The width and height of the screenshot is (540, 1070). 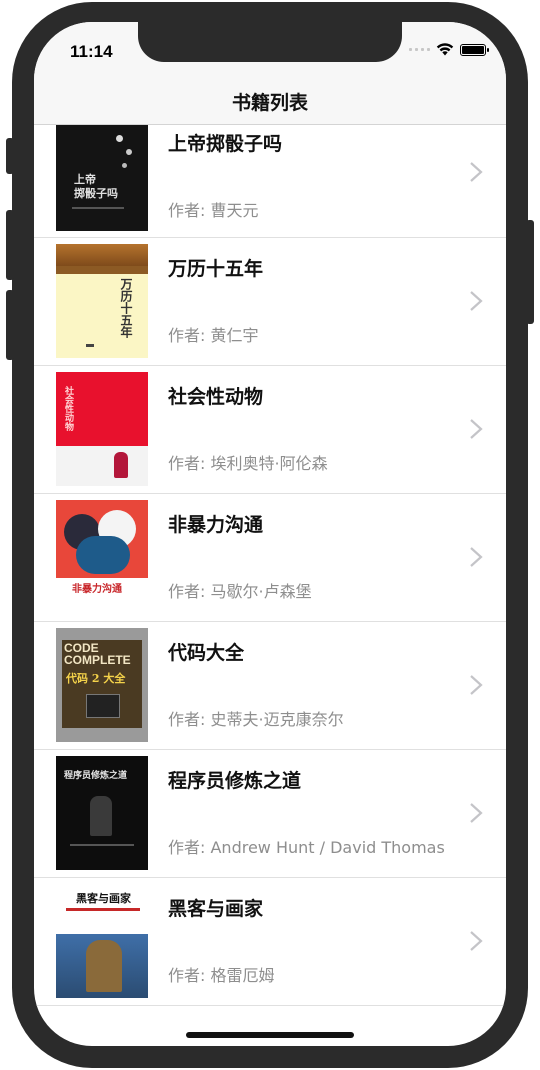 What do you see at coordinates (474, 49) in the screenshot?
I see `battery-icon` at bounding box center [474, 49].